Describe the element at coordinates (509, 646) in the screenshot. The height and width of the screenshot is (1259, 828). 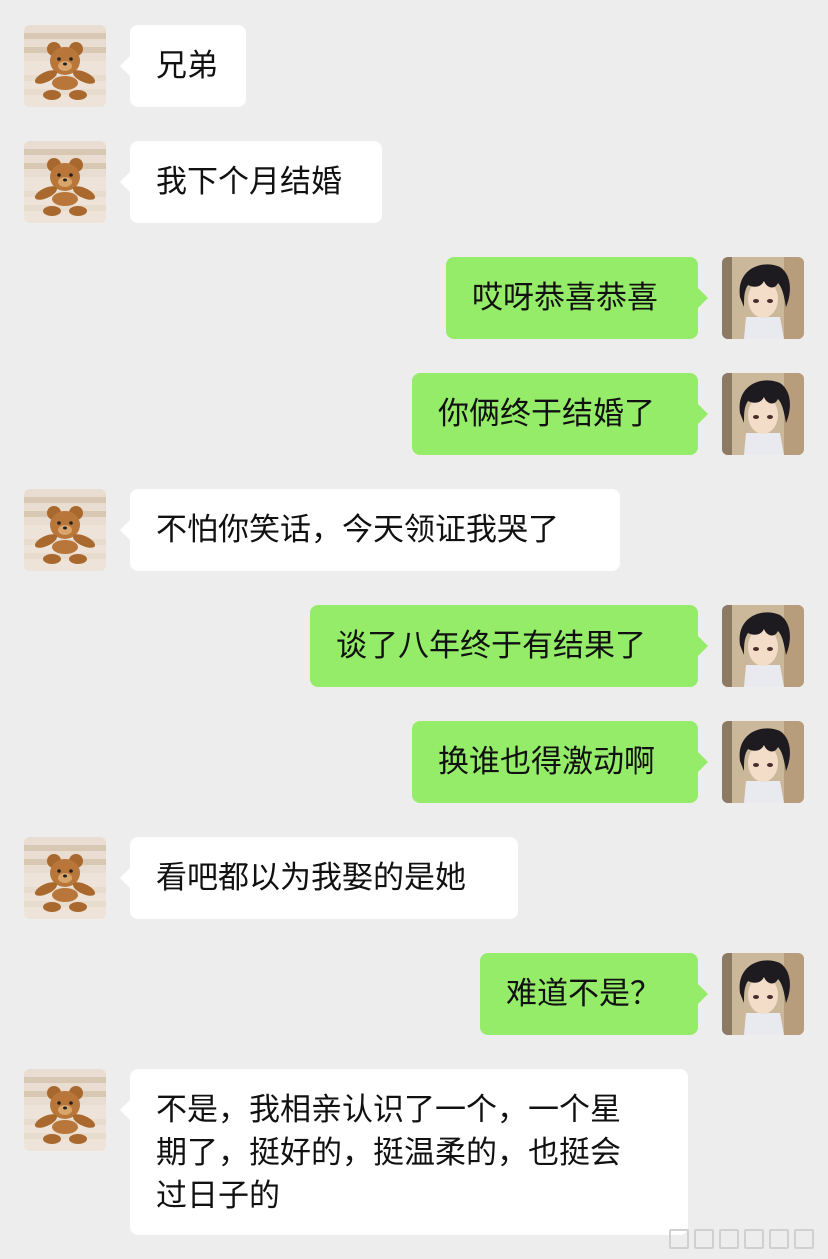
I see `outgoing-message-bubble: 谈了八年终于有结果了` at that location.